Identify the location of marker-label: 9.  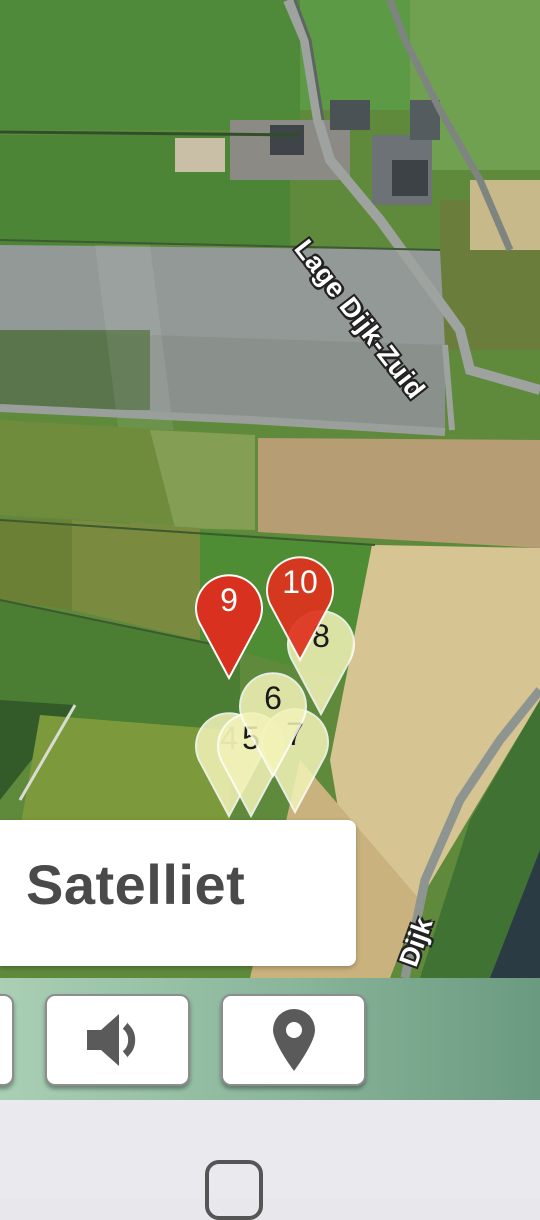
(229, 600).